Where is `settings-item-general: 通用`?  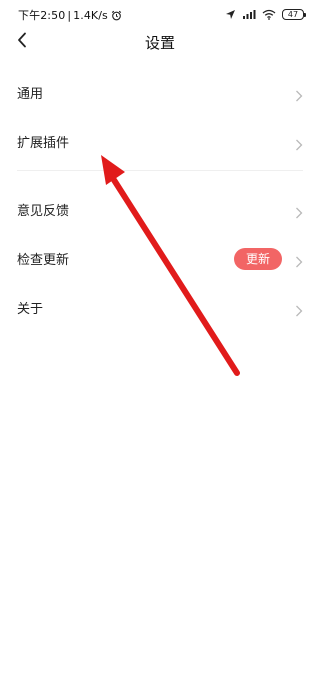 settings-item-general: 通用 is located at coordinates (160, 92).